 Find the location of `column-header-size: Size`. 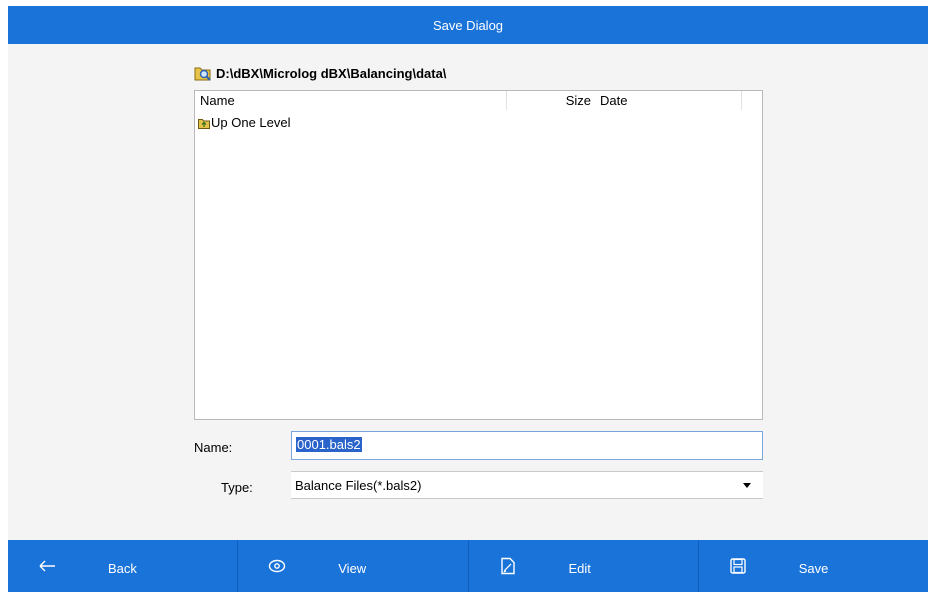

column-header-size: Size is located at coordinates (551, 100).